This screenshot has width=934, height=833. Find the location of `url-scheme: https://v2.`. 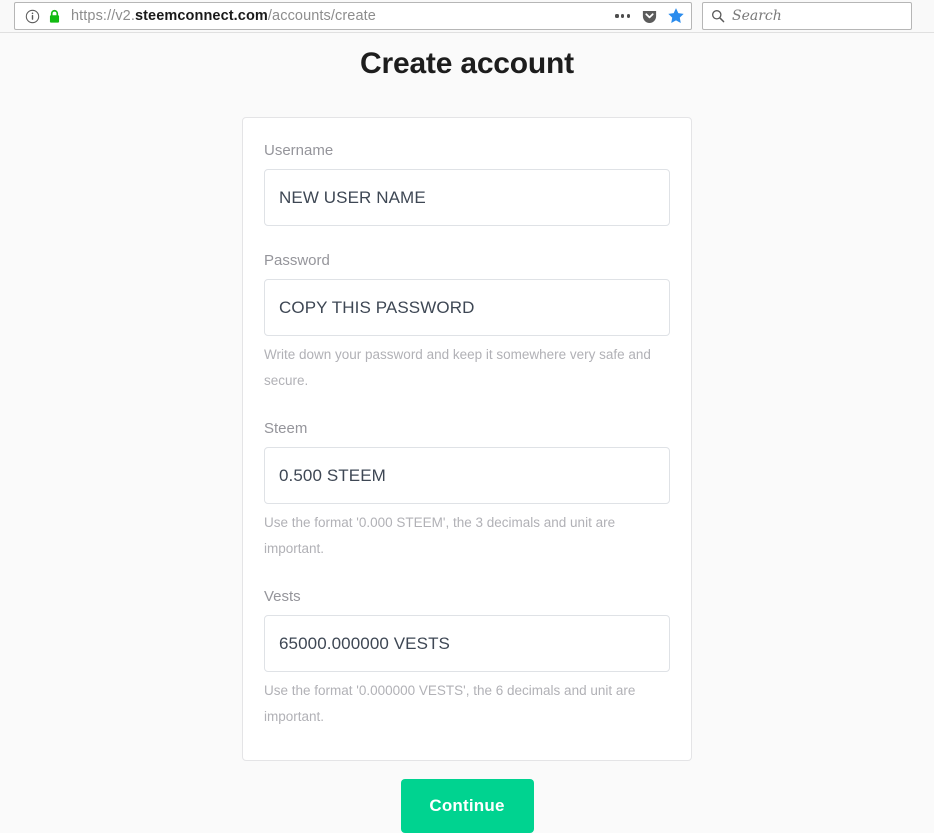

url-scheme: https://v2. is located at coordinates (103, 16).